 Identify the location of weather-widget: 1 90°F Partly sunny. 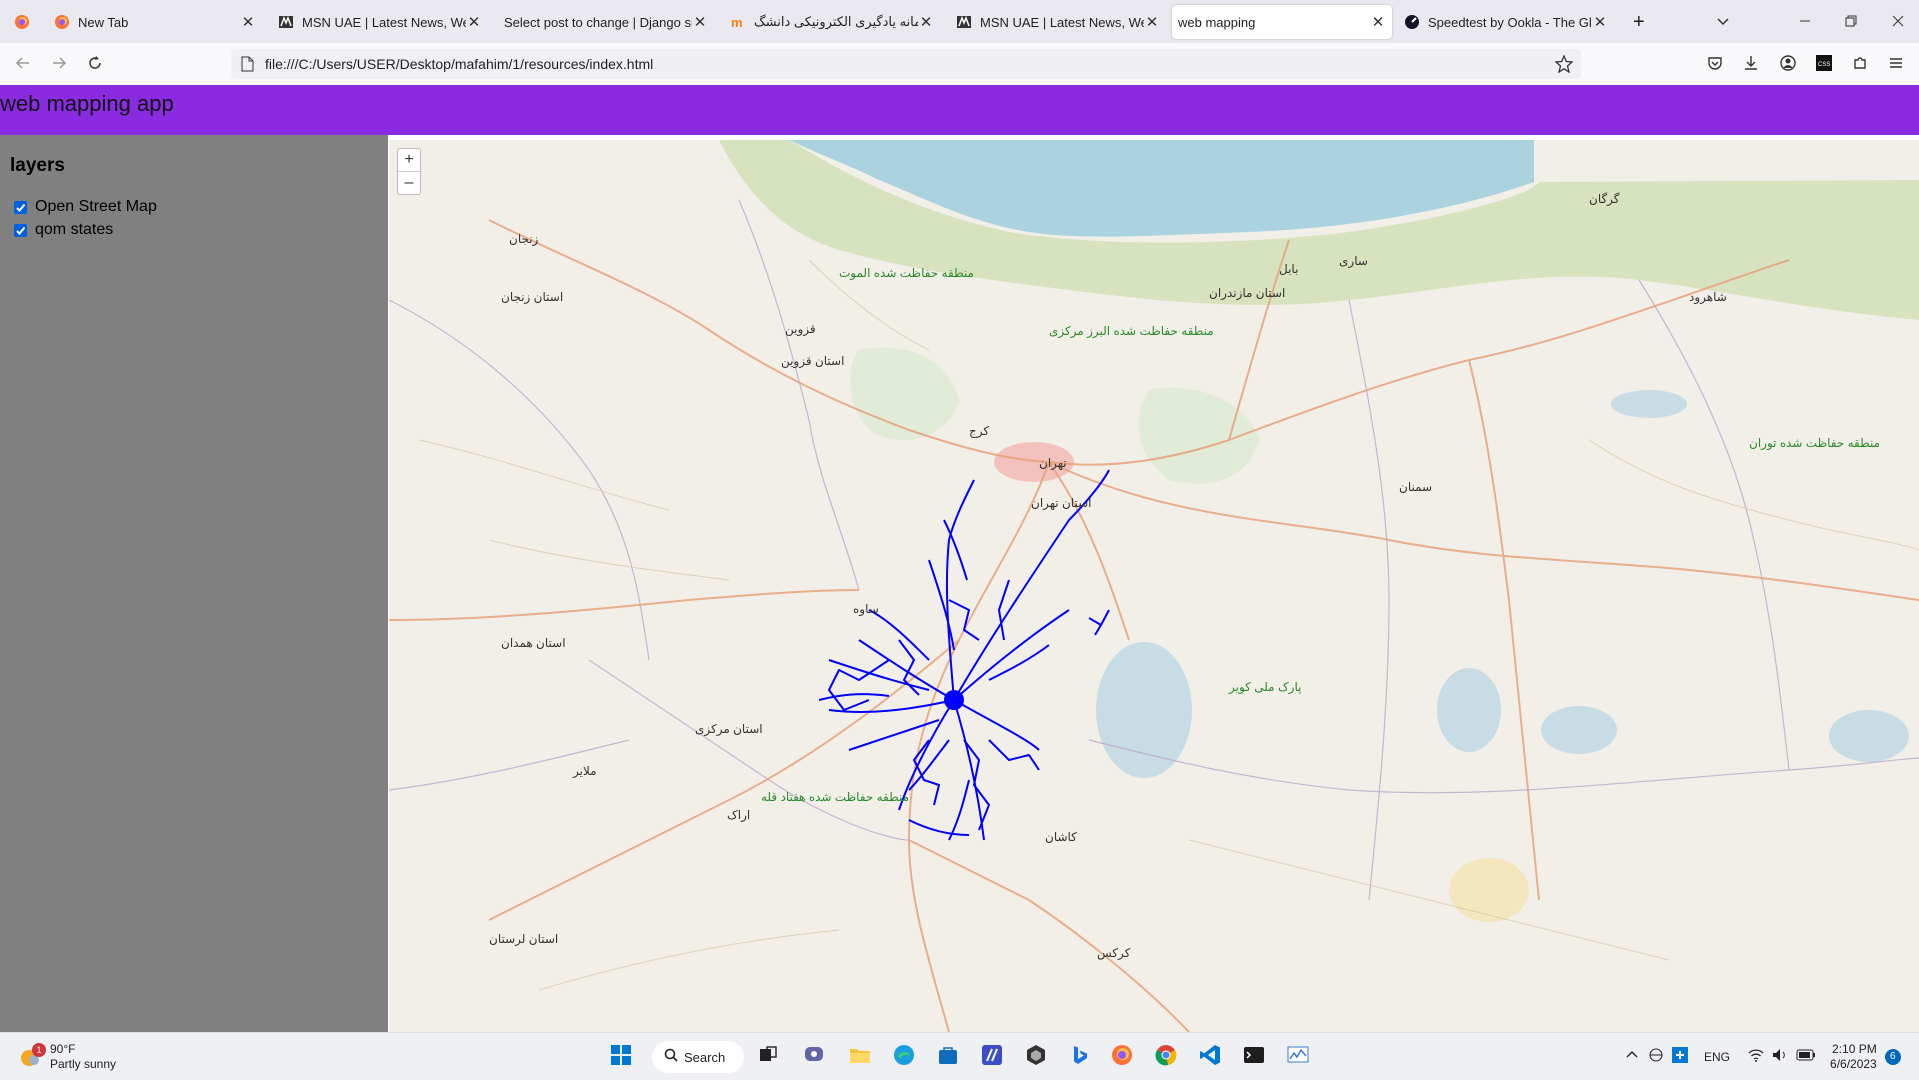
(67, 1056).